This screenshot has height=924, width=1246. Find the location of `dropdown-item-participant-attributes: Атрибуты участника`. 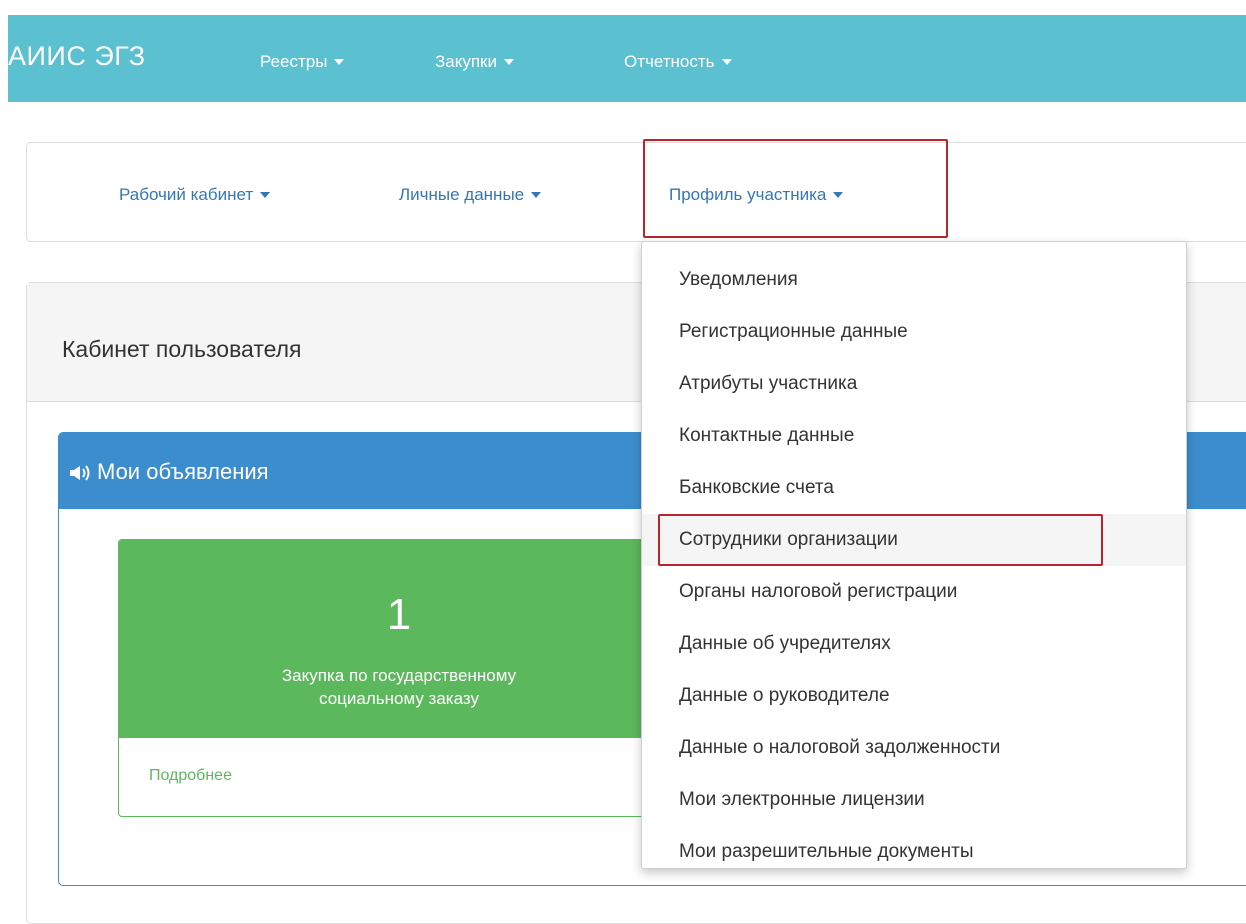

dropdown-item-participant-attributes: Атрибуты участника is located at coordinates (914, 384).